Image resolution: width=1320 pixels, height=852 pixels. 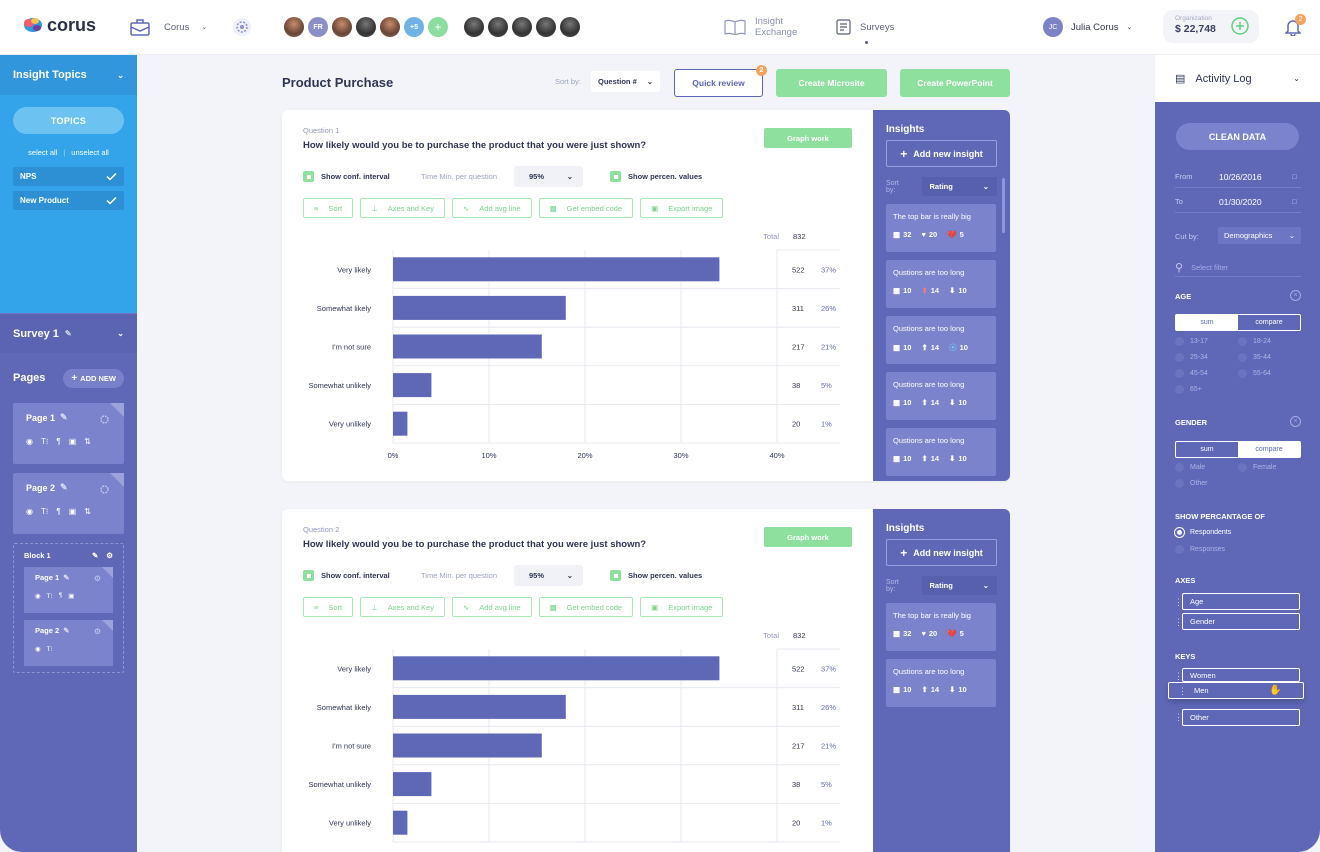 I want to click on activity-log-header: ▤ Activity Log ⌄, so click(x=1237, y=78).